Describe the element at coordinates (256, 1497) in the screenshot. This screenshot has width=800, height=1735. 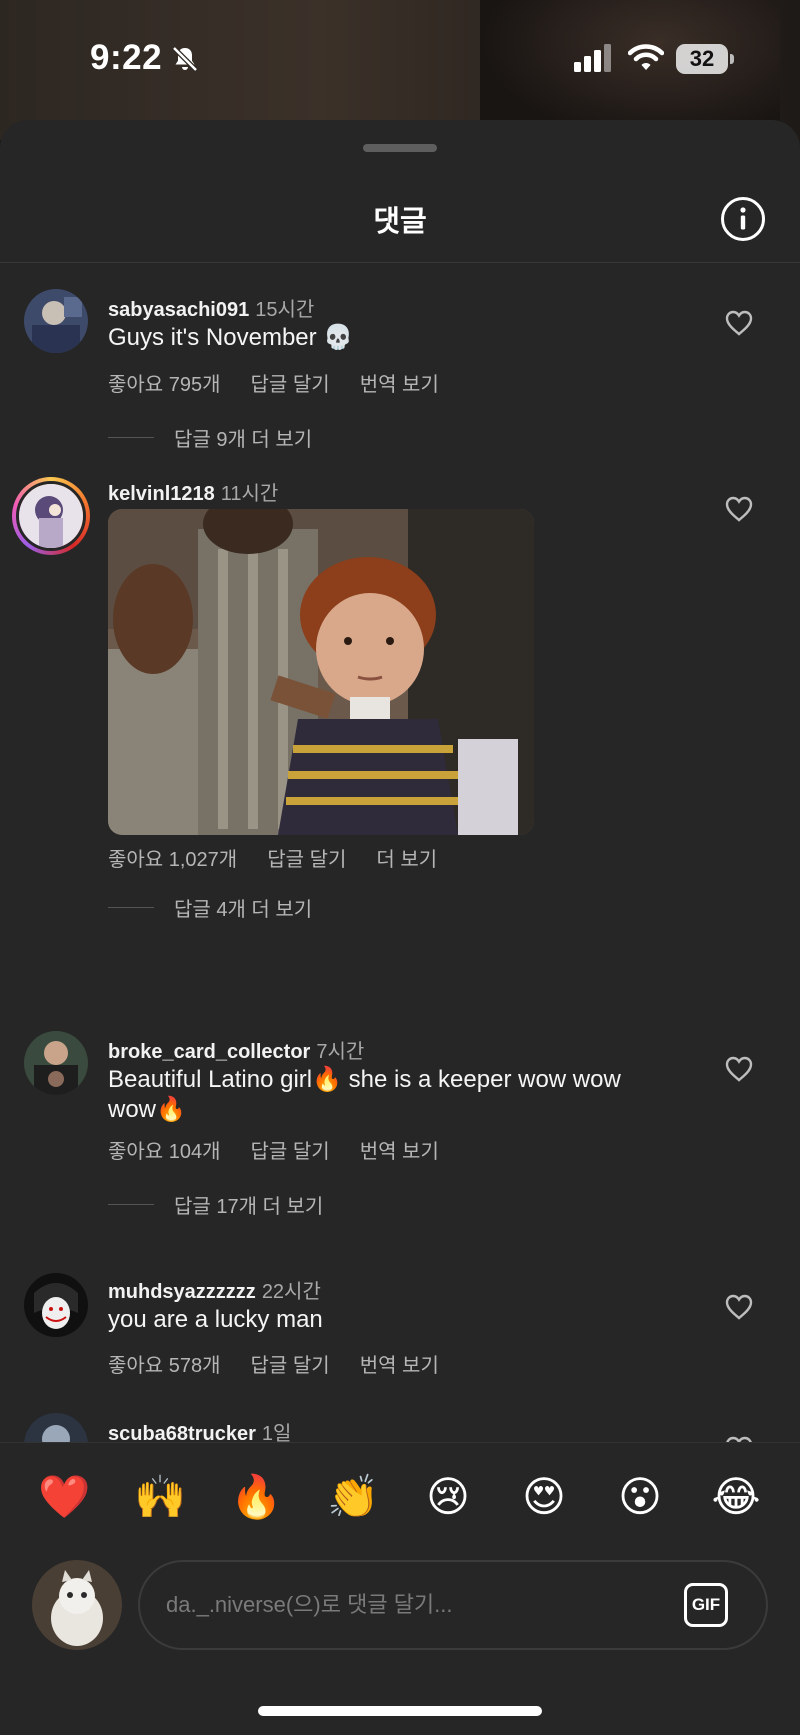
I see `emoji-fire: 🔥` at that location.